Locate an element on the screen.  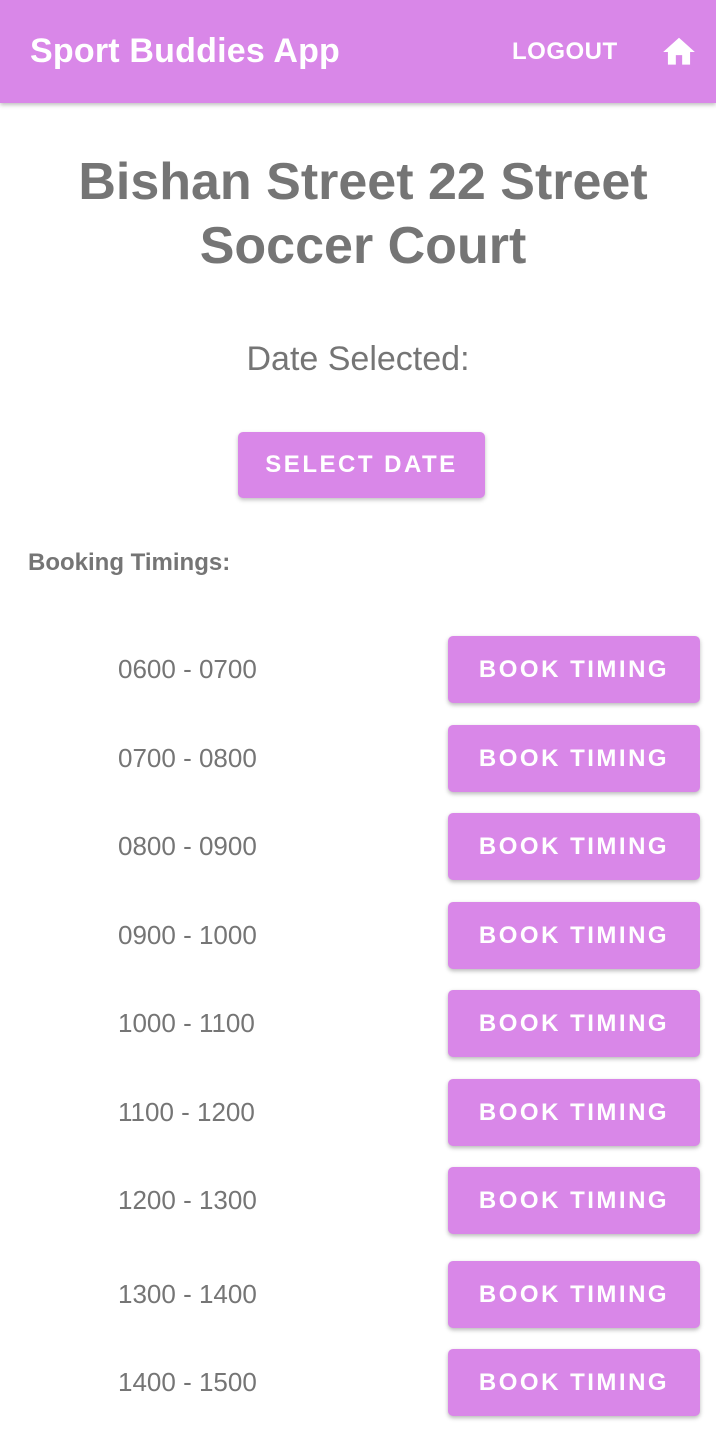
slot-time: 1400 - 1500 is located at coordinates (187, 1382).